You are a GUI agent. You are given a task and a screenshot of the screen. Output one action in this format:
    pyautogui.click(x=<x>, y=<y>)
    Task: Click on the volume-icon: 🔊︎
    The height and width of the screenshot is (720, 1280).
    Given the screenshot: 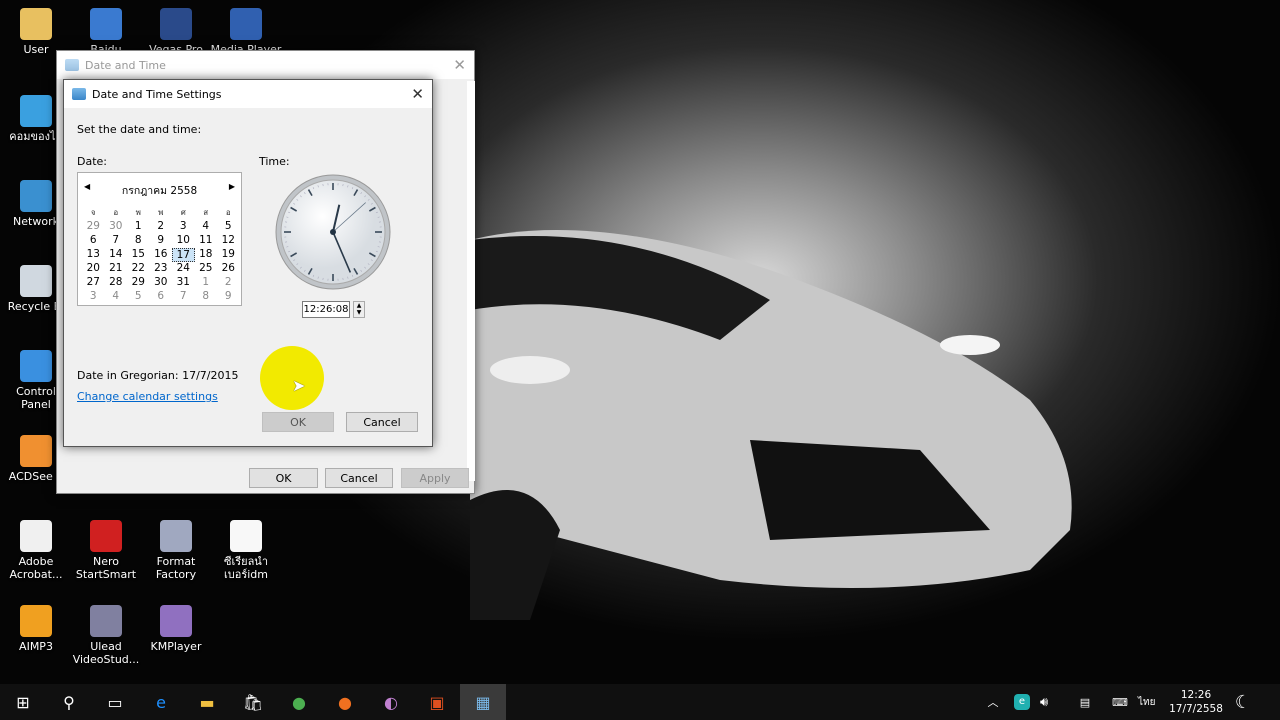 What is the action you would take?
    pyautogui.click(x=1054, y=702)
    